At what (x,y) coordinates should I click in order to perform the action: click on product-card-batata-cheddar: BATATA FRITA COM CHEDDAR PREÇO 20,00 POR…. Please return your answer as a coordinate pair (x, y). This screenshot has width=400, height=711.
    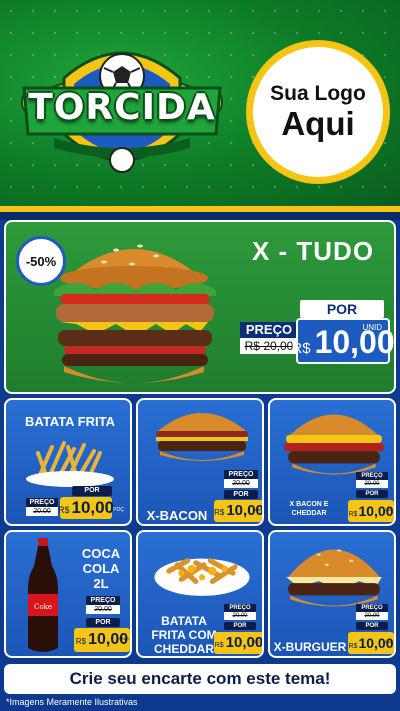
    Looking at the image, I should click on (200, 594).